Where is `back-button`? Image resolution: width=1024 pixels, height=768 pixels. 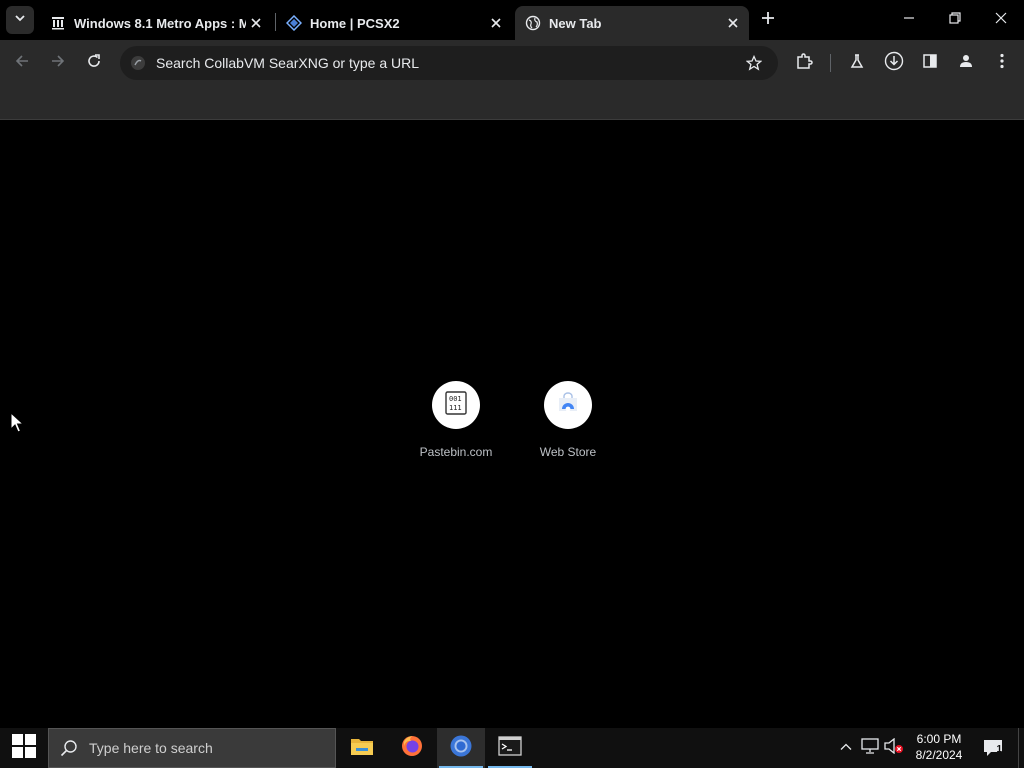 back-button is located at coordinates (22, 63).